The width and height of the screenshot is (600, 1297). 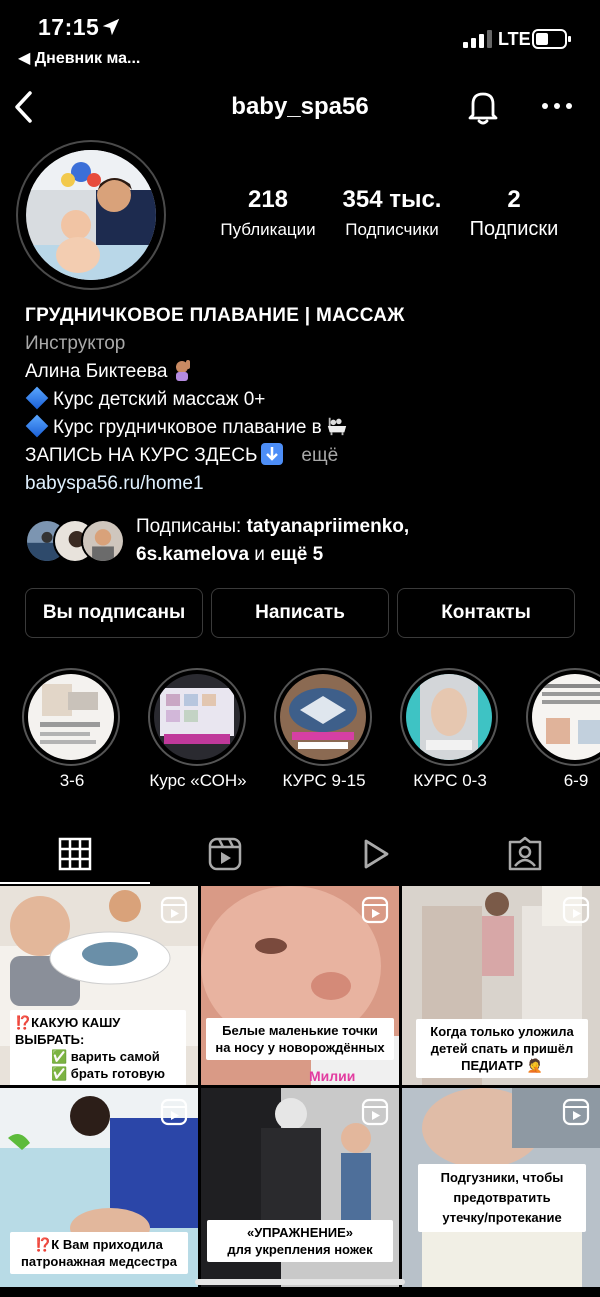 What do you see at coordinates (103, 541) in the screenshot?
I see `follower-avatar` at bounding box center [103, 541].